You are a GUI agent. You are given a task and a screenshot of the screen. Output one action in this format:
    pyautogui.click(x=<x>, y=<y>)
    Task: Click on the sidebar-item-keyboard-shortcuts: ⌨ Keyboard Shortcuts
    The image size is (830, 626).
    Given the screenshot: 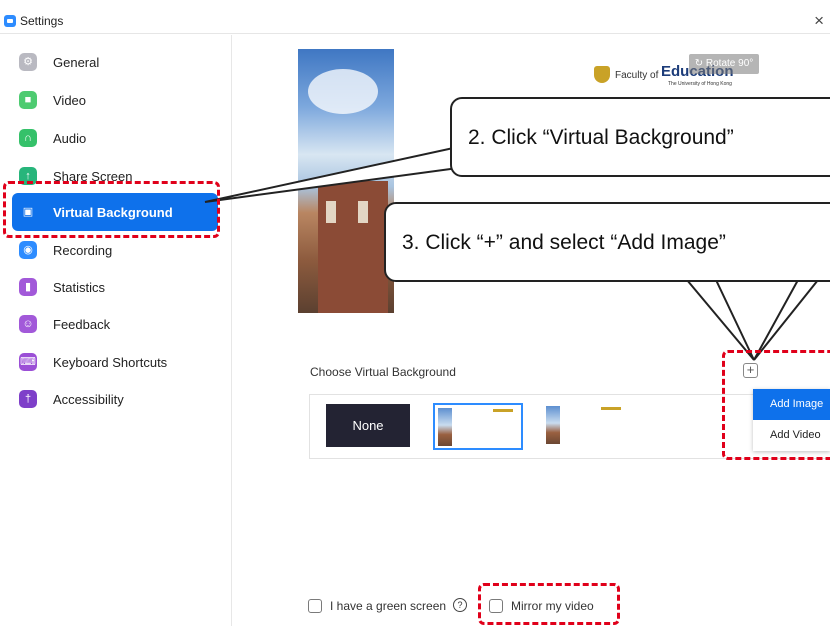 What is the action you would take?
    pyautogui.click(x=116, y=362)
    